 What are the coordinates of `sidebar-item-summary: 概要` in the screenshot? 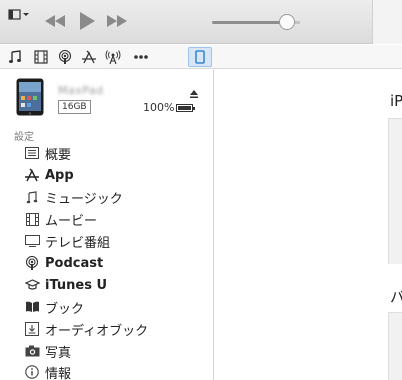 It's located at (117, 153).